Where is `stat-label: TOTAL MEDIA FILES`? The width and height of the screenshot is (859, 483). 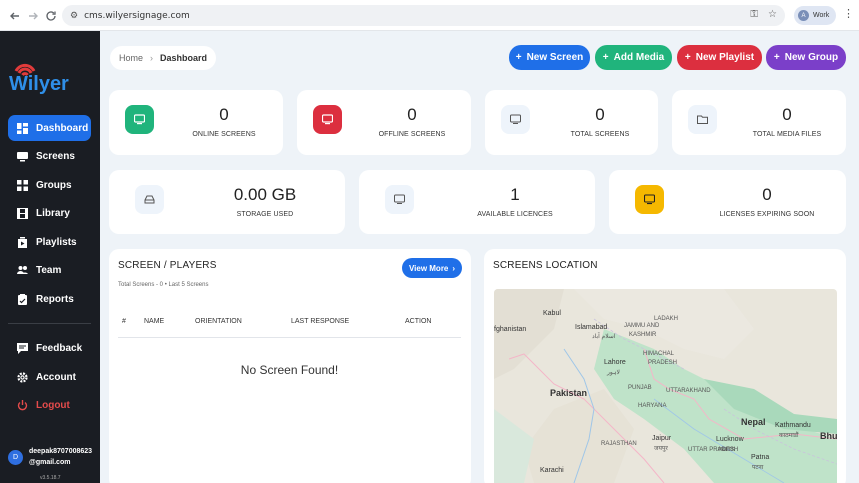
stat-label: TOTAL MEDIA FILES is located at coordinates (787, 134).